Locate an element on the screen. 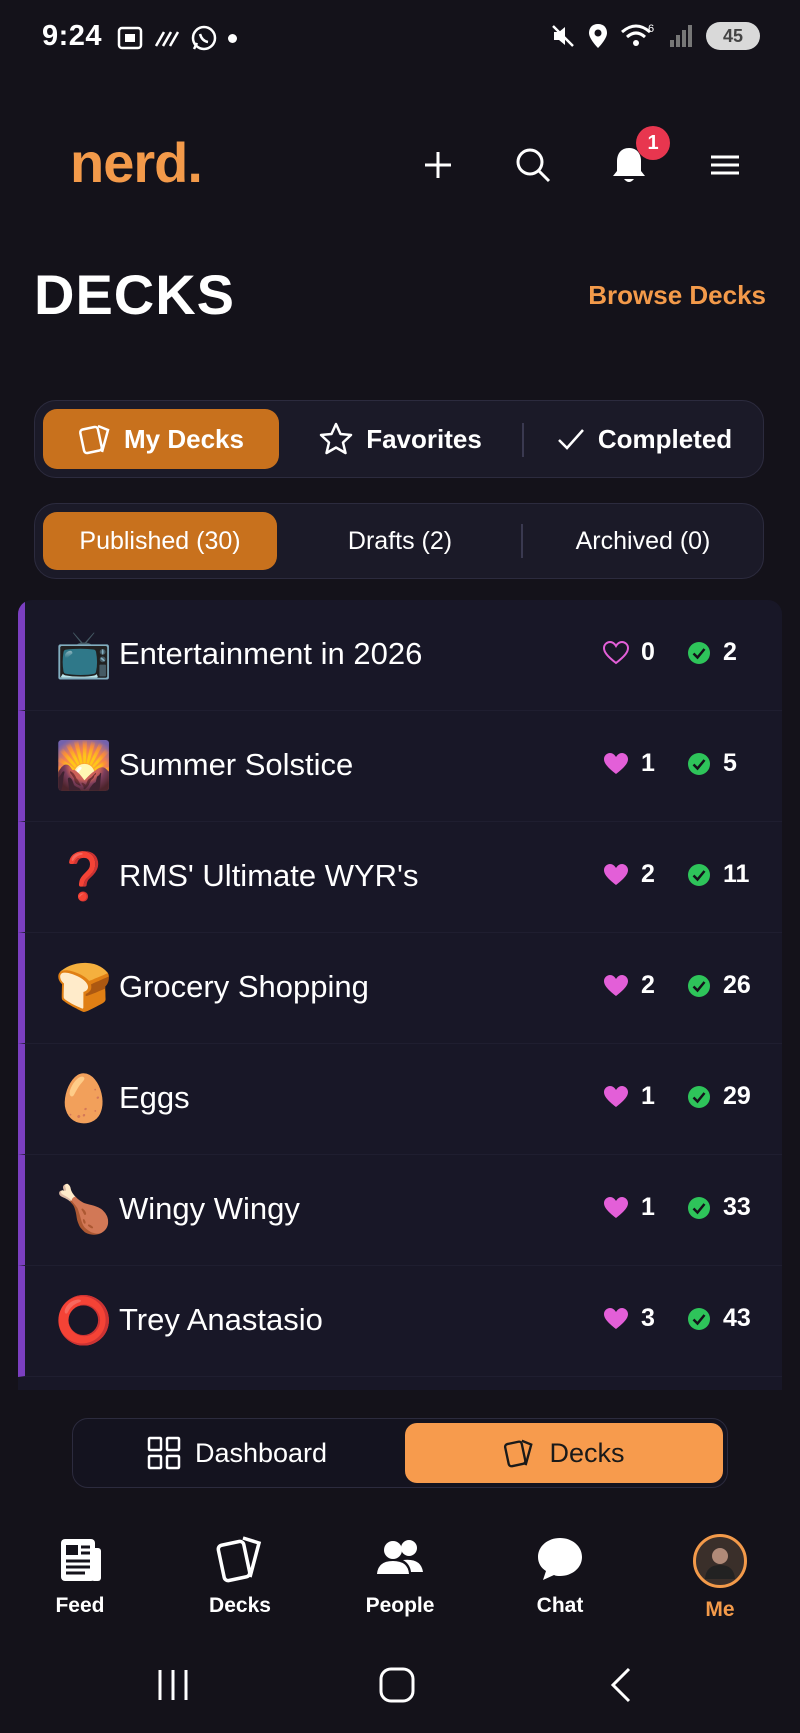 This screenshot has width=800, height=1733. search-icon is located at coordinates (533, 165).